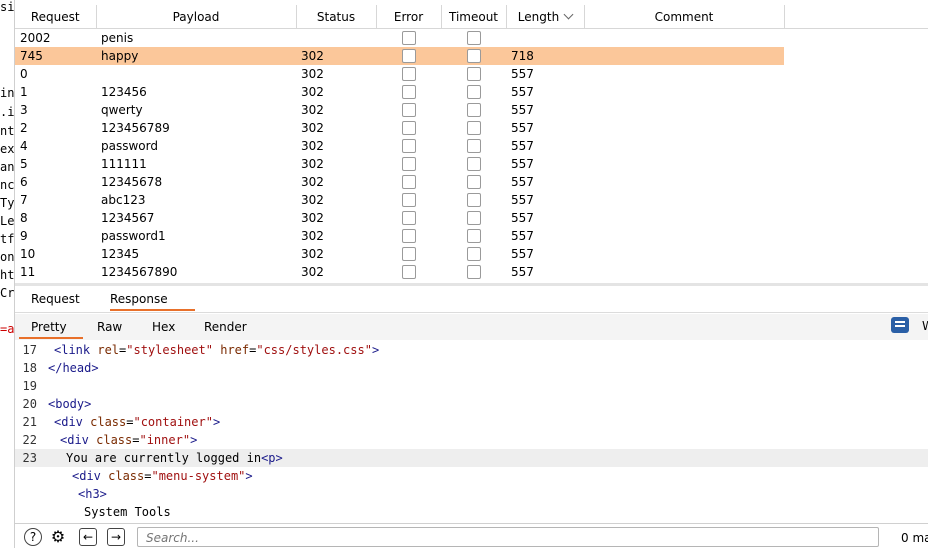 Image resolution: width=928 pixels, height=549 pixels. I want to click on cell-payload: 123456789, so click(135, 128).